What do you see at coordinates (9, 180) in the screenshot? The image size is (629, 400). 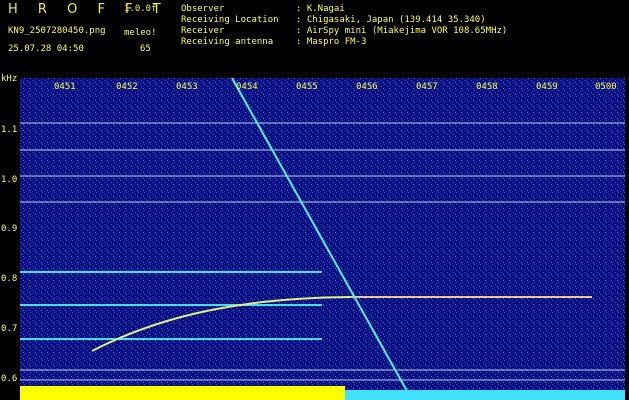 I see `y-tick: 1.0` at bounding box center [9, 180].